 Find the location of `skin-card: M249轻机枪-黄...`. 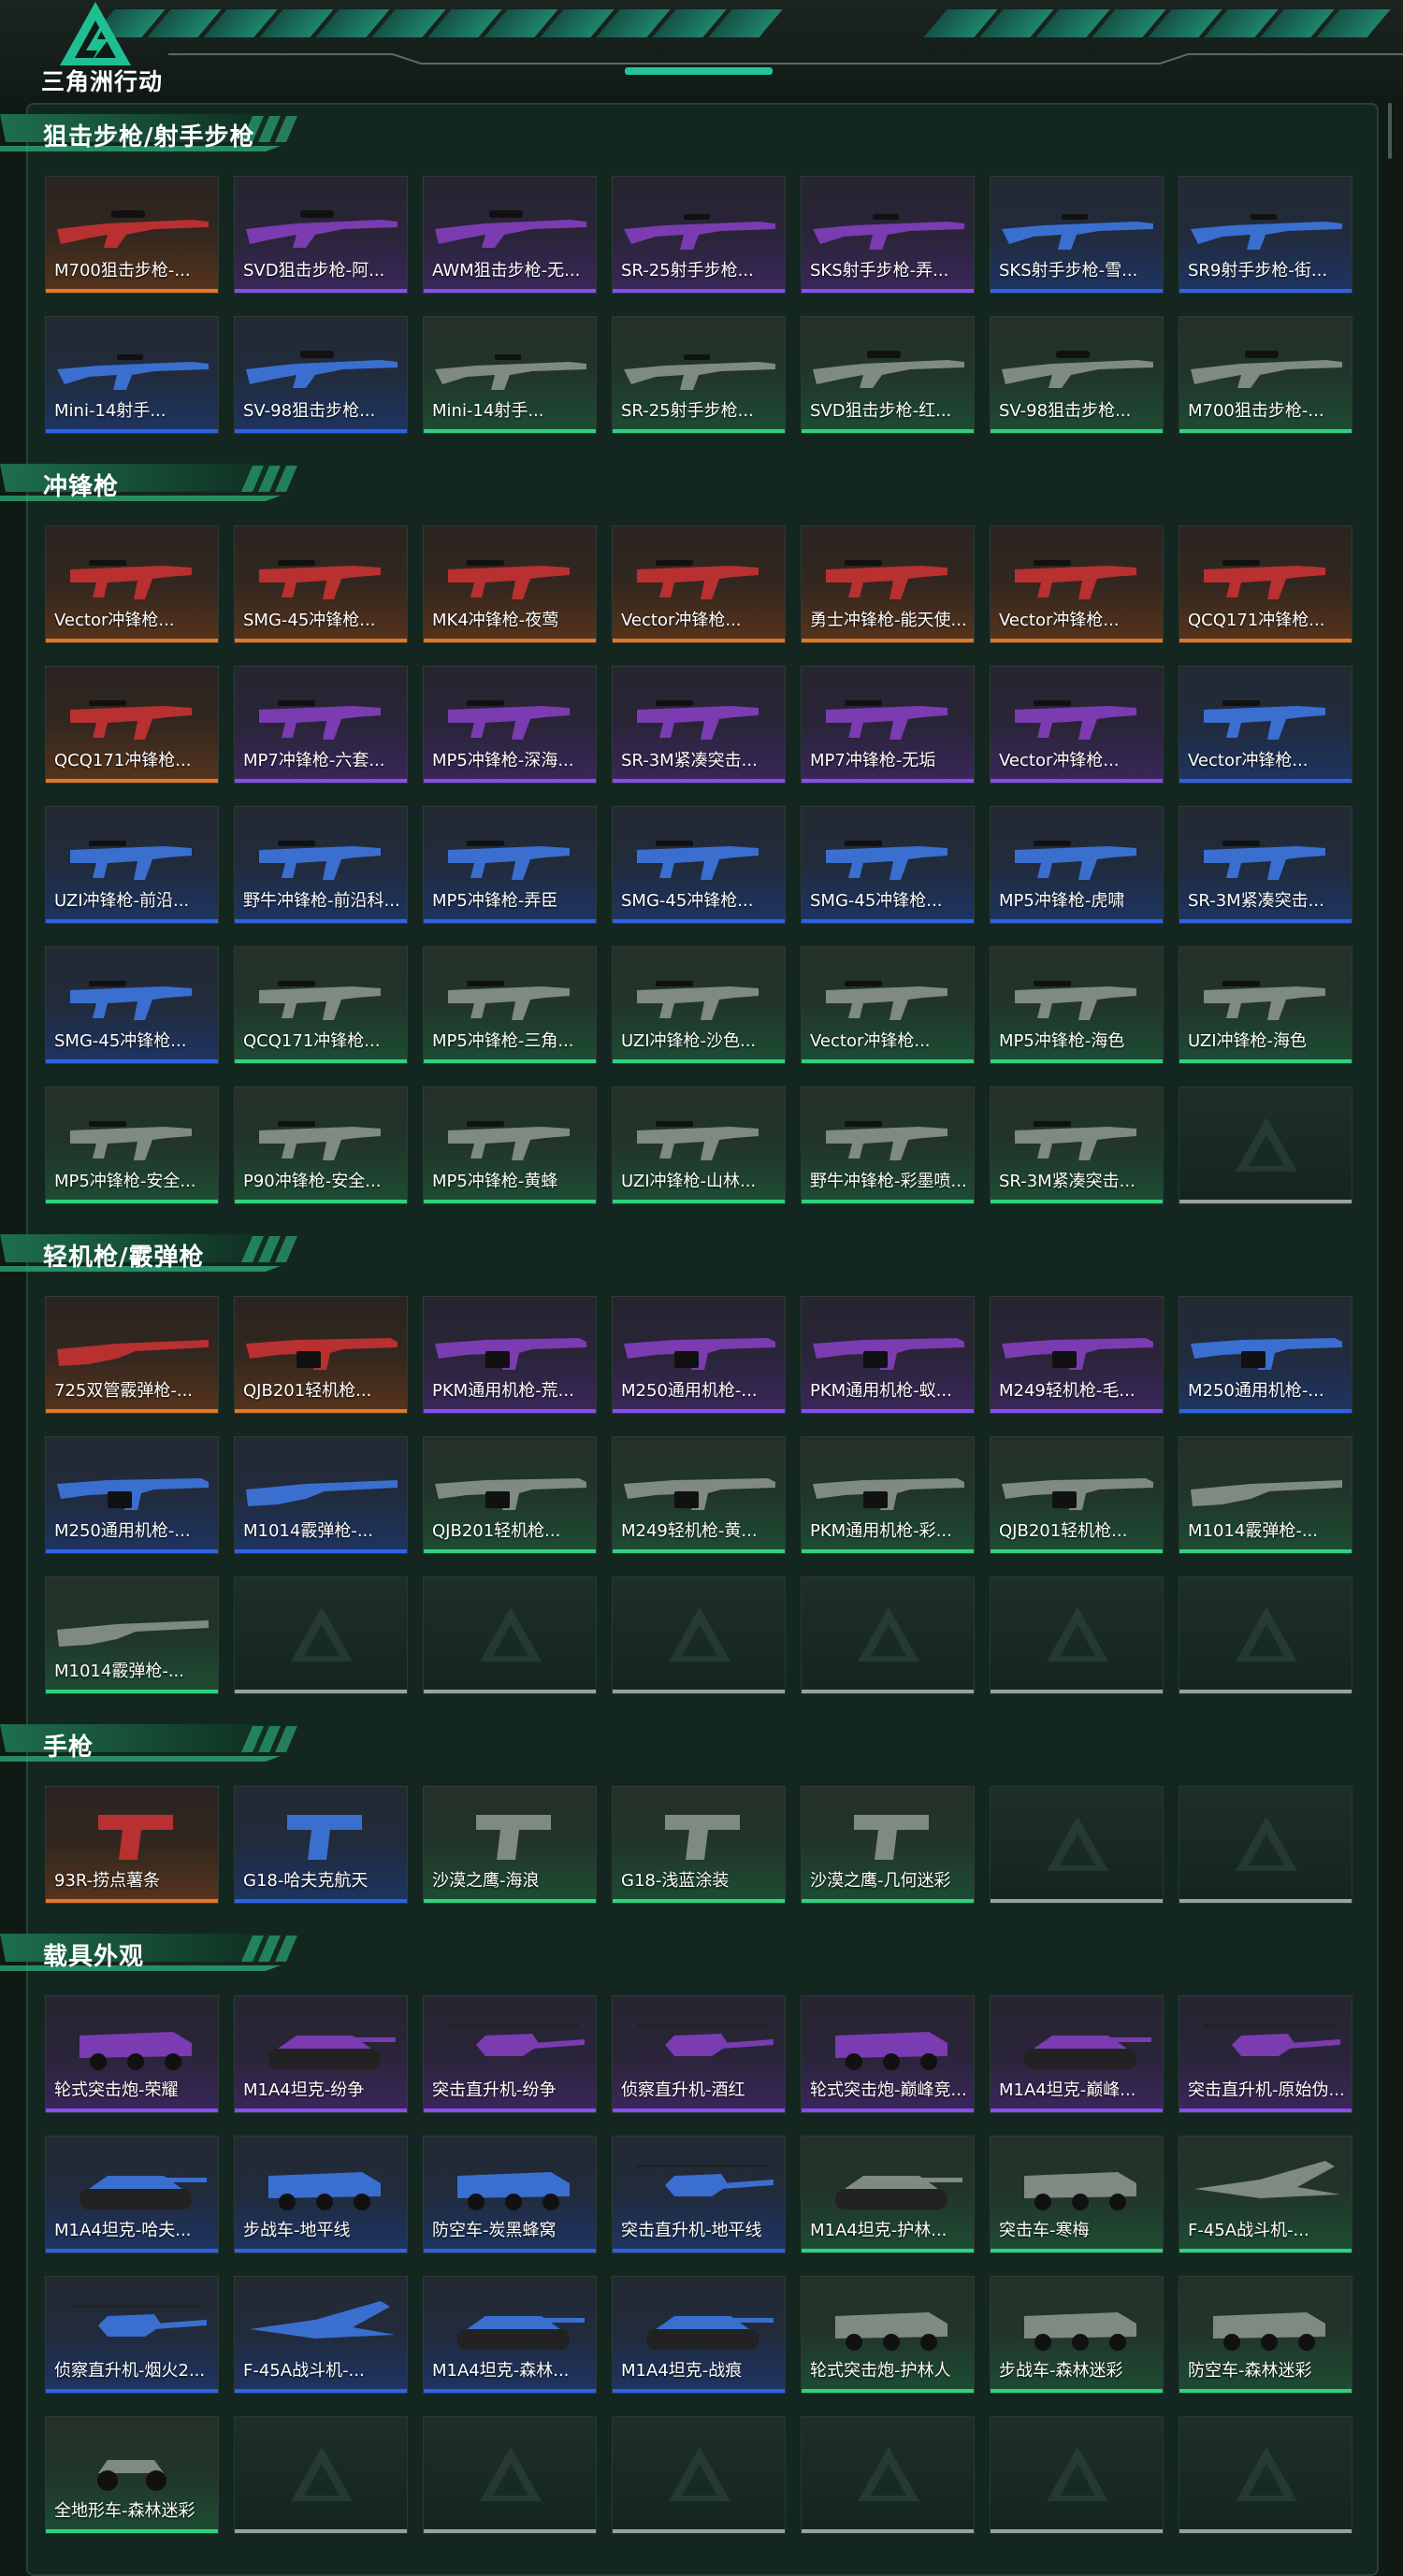

skin-card: M249轻机枪-黄... is located at coordinates (699, 1495).